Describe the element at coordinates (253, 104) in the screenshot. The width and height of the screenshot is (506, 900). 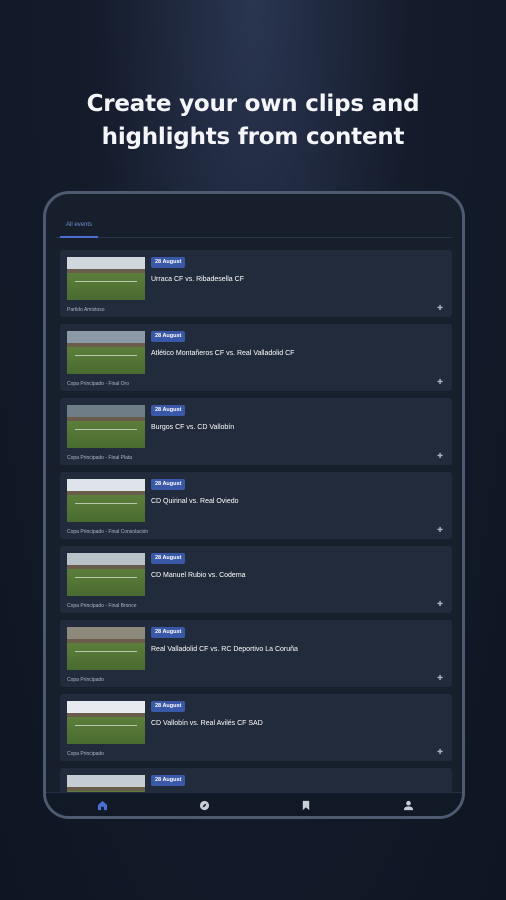
I see `headline-line-1: Create your own clips and` at that location.